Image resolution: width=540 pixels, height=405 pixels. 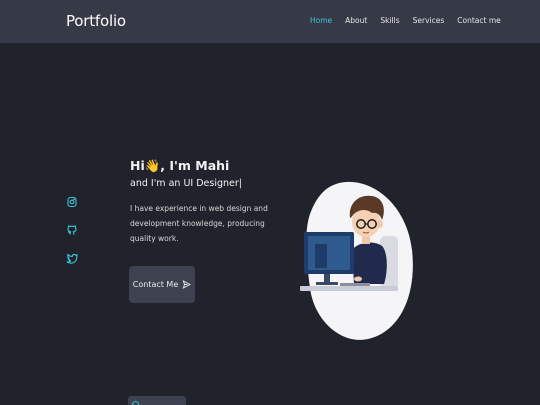 What do you see at coordinates (180, 165) in the screenshot?
I see `hero-greeting: Hi👋, I'm Mahi` at bounding box center [180, 165].